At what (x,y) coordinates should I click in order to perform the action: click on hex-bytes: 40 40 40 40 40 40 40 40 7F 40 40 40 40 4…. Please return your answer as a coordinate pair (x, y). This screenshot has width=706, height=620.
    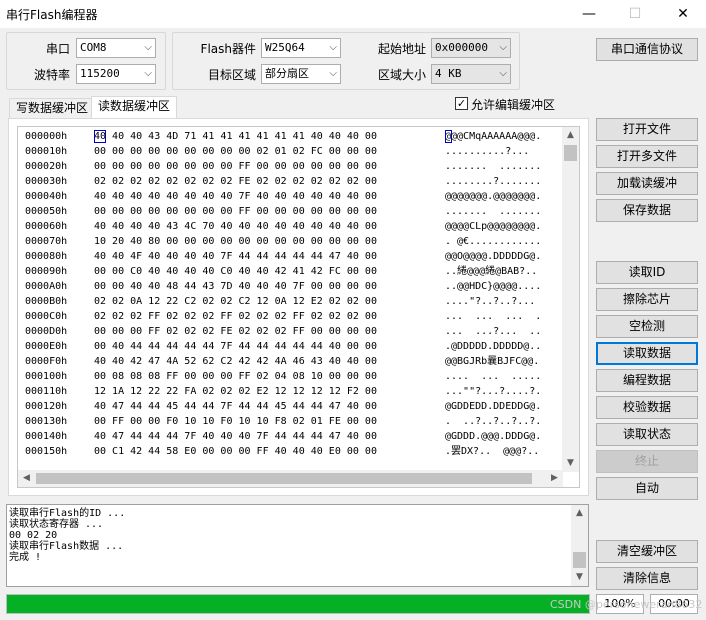
    Looking at the image, I should click on (235, 196).